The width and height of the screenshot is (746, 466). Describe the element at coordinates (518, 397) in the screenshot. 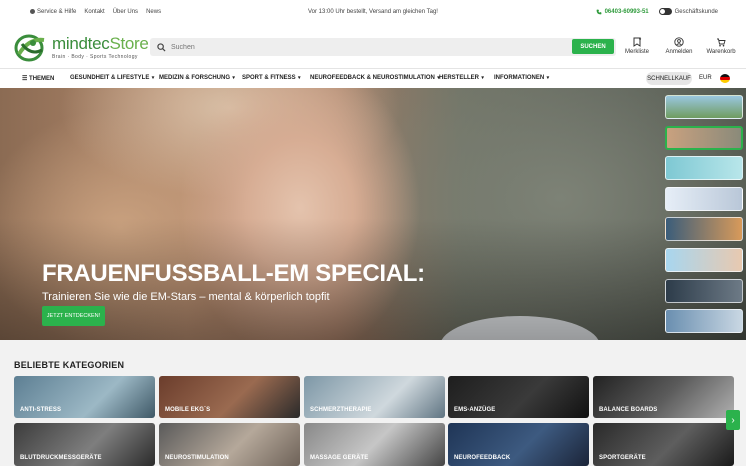

I see `category-tile-ems-anzuege: EMS-ANZÜGE` at that location.